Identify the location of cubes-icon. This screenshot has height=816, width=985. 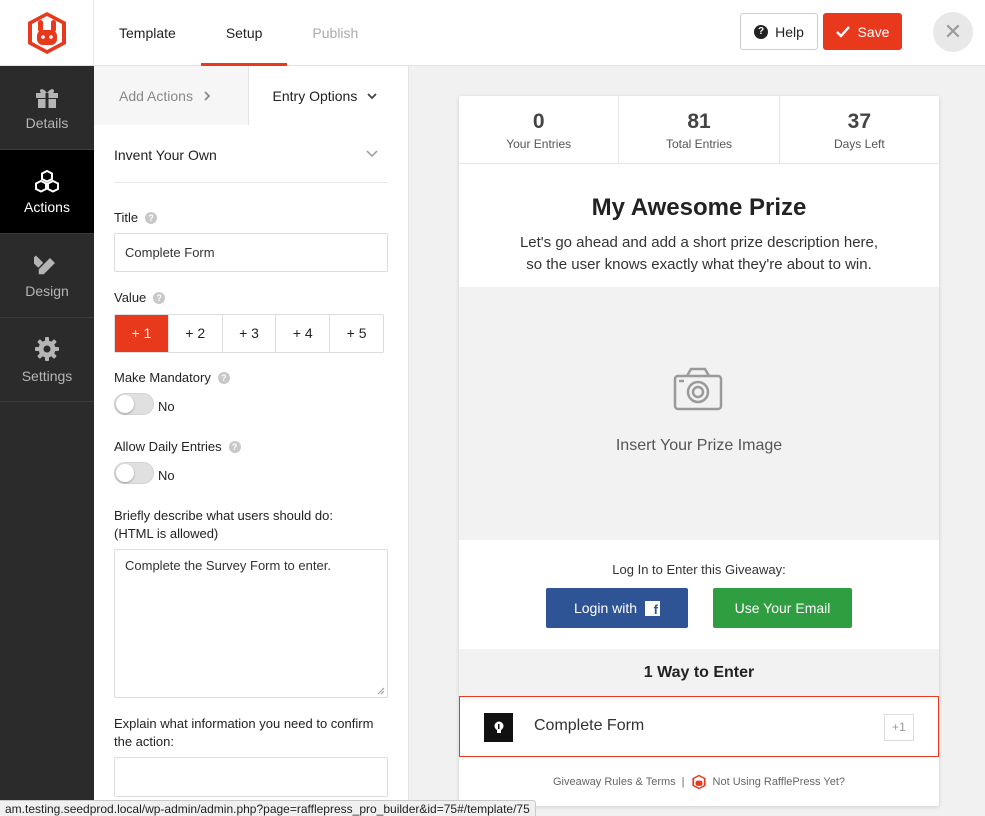
(47, 181).